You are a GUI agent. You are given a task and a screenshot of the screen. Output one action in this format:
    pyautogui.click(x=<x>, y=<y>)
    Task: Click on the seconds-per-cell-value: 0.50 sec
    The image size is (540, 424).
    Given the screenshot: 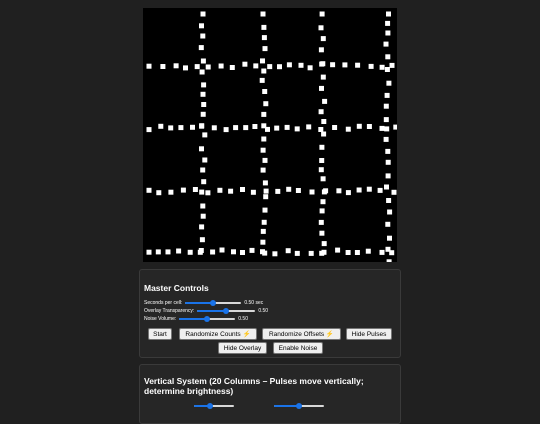 What is the action you would take?
    pyautogui.click(x=254, y=302)
    